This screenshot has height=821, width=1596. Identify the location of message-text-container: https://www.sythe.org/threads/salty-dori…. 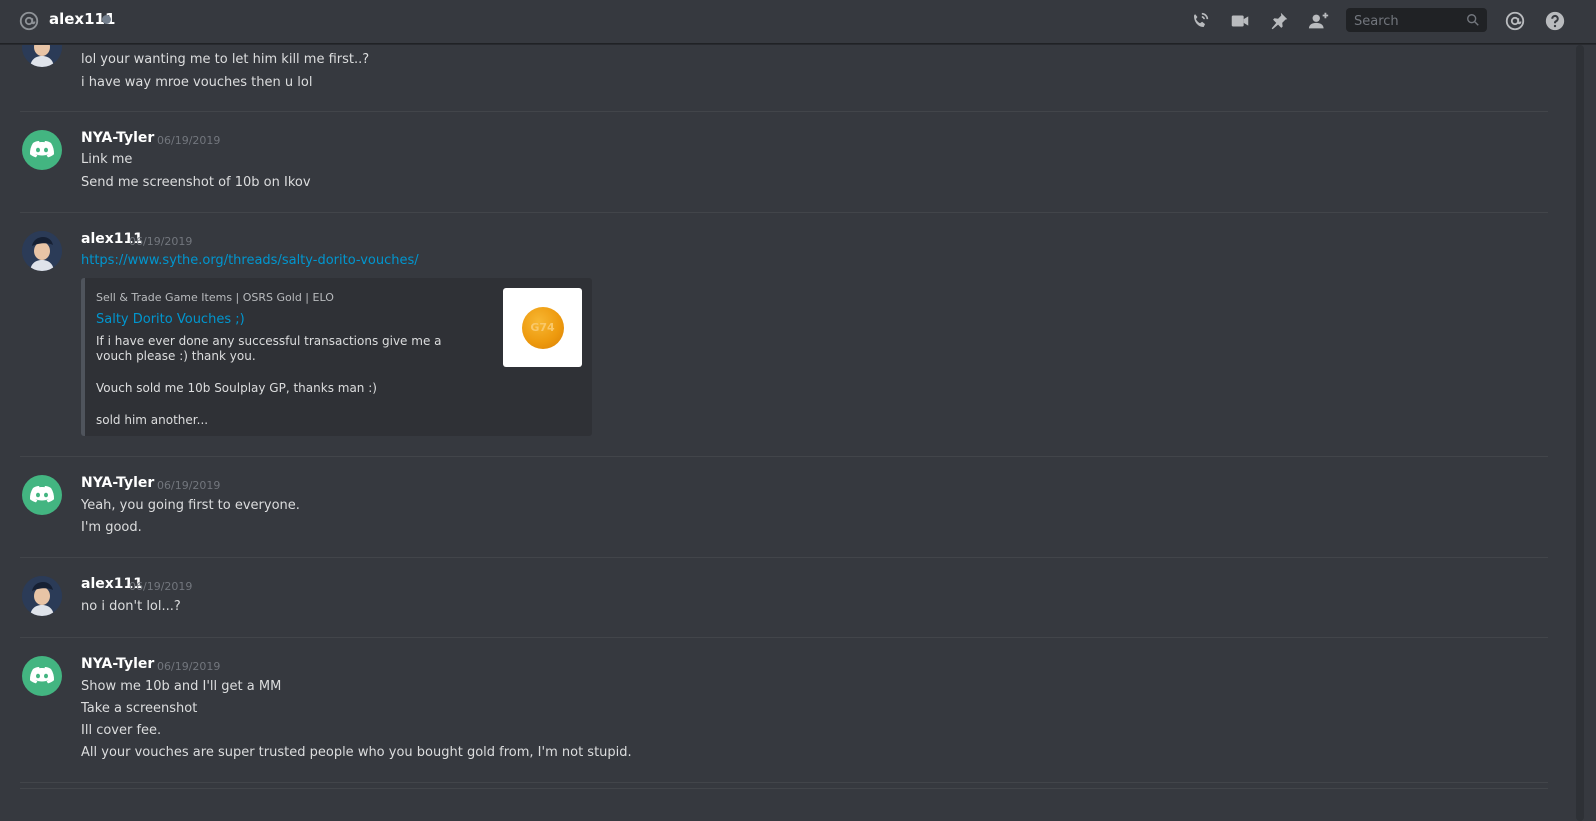
(250, 260).